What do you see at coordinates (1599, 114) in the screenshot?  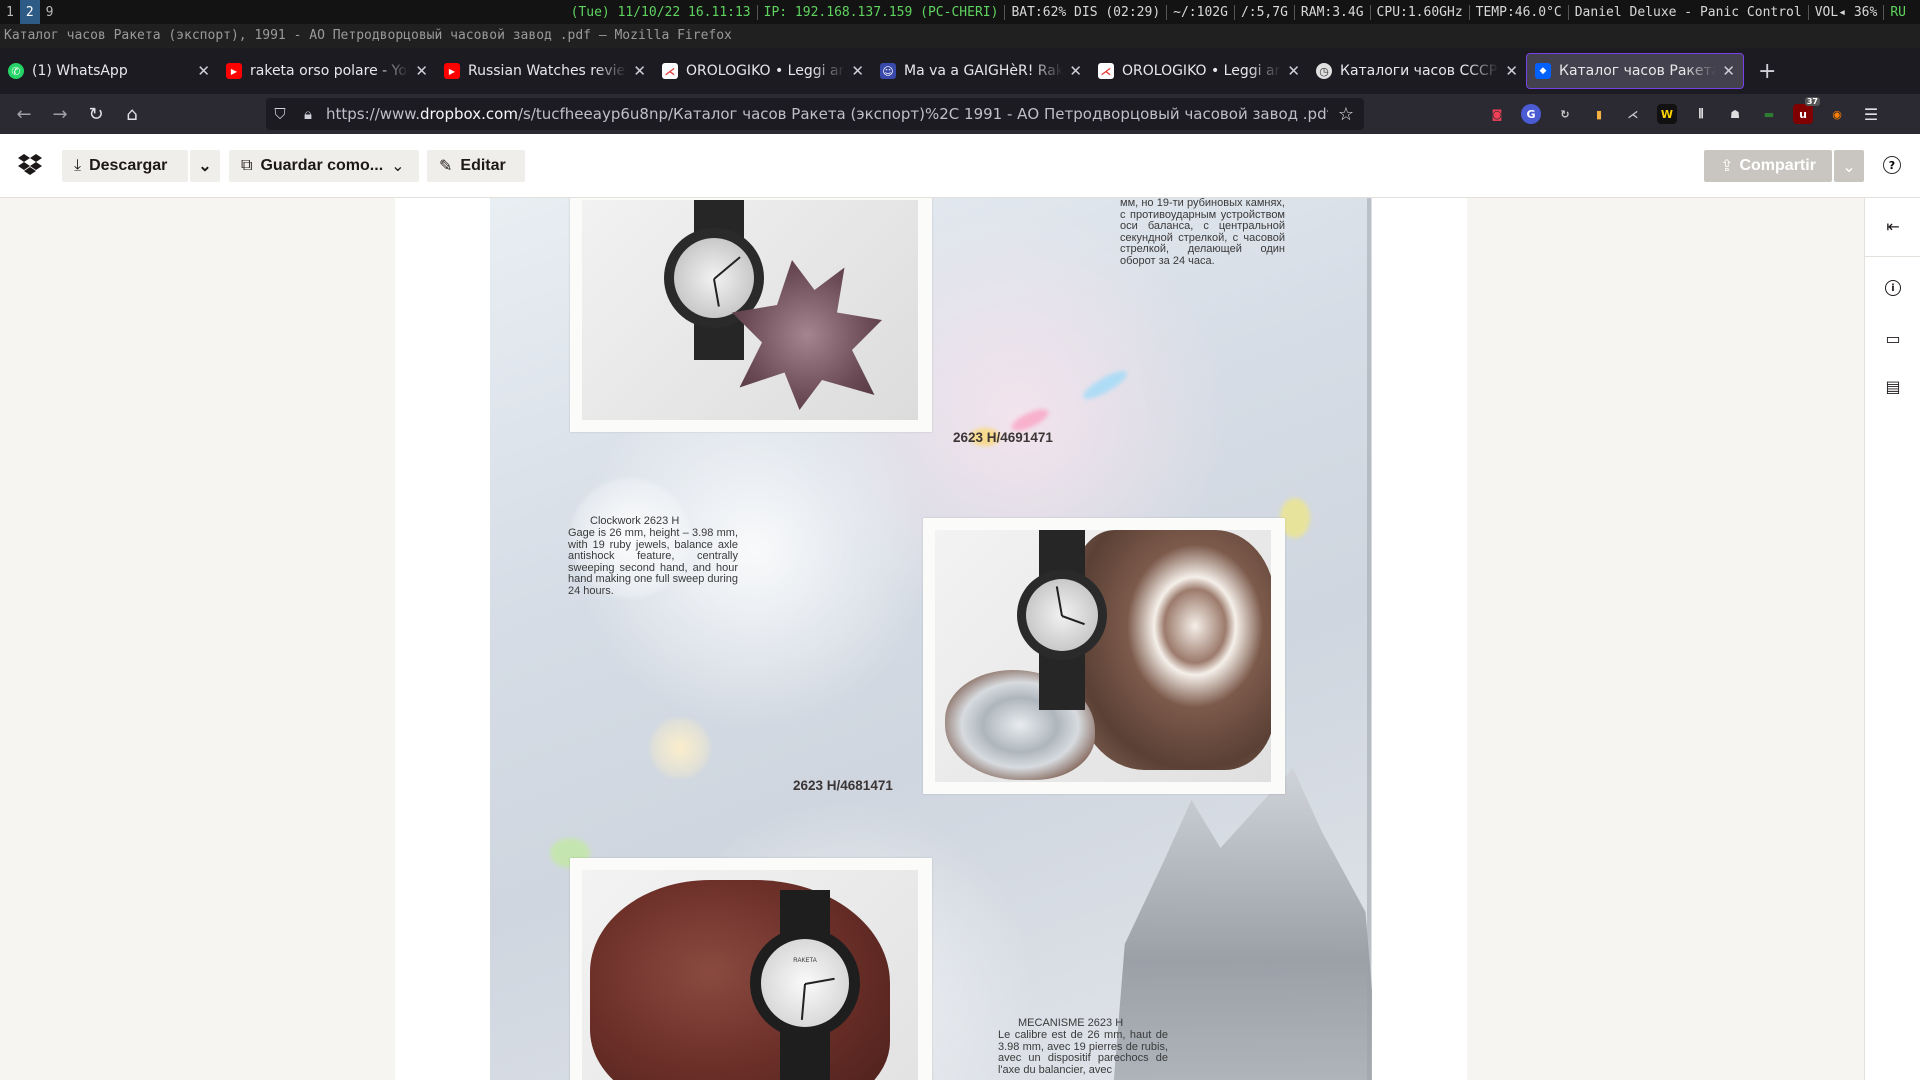 I see `bottle-extension-icon: ▮` at bounding box center [1599, 114].